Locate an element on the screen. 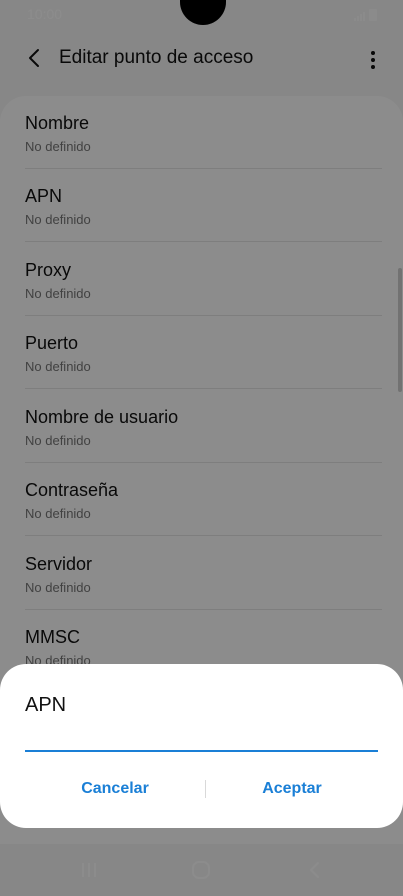  ok-button: Aceptar is located at coordinates (292, 789).